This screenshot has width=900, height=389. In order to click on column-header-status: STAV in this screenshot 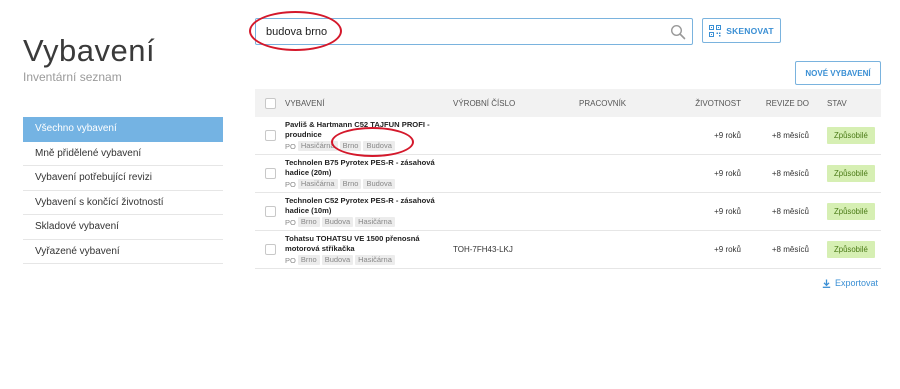, I will do `click(846, 103)`.